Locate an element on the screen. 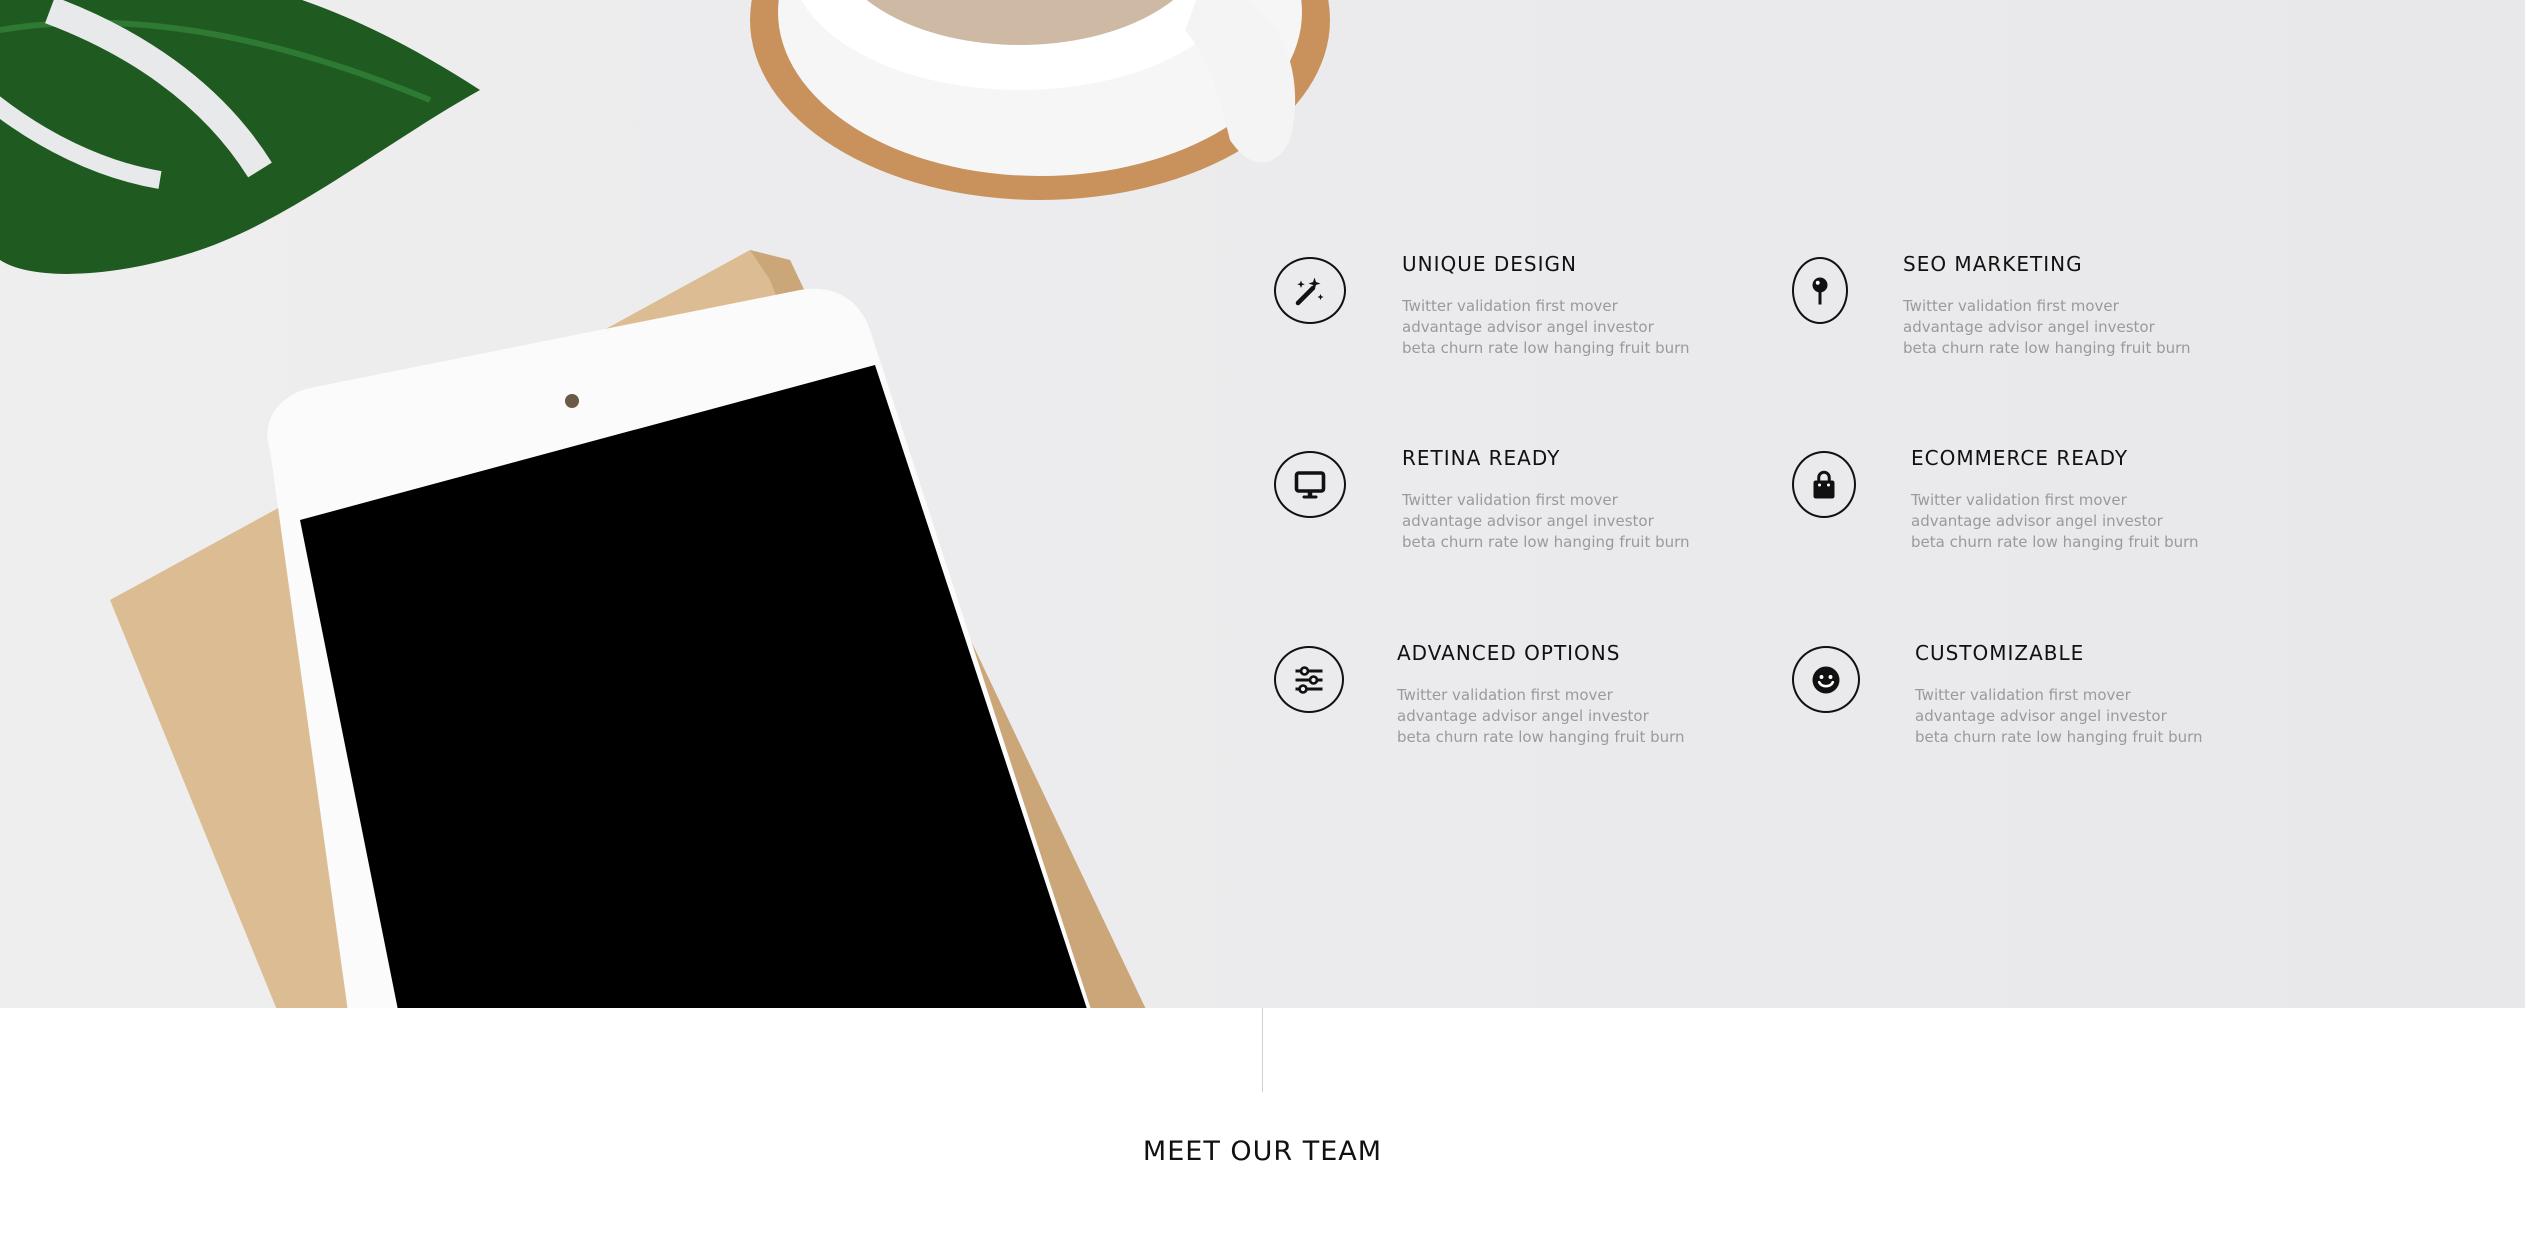 The image size is (2525, 1243). feature-title: SEO MARKETING is located at coordinates (1993, 264).